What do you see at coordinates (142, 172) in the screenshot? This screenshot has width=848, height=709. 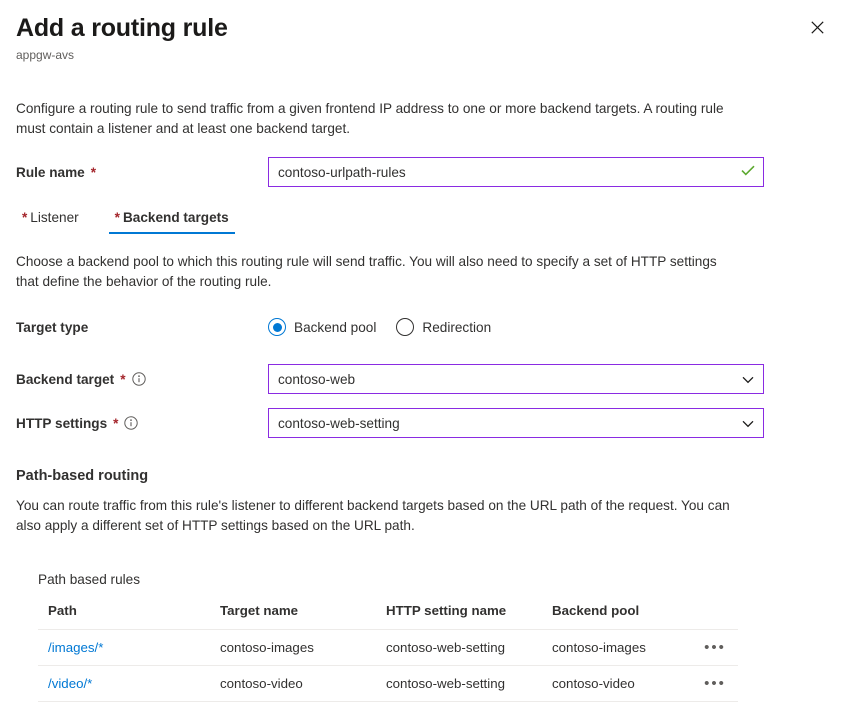 I see `rule-name-label: Rule name *` at bounding box center [142, 172].